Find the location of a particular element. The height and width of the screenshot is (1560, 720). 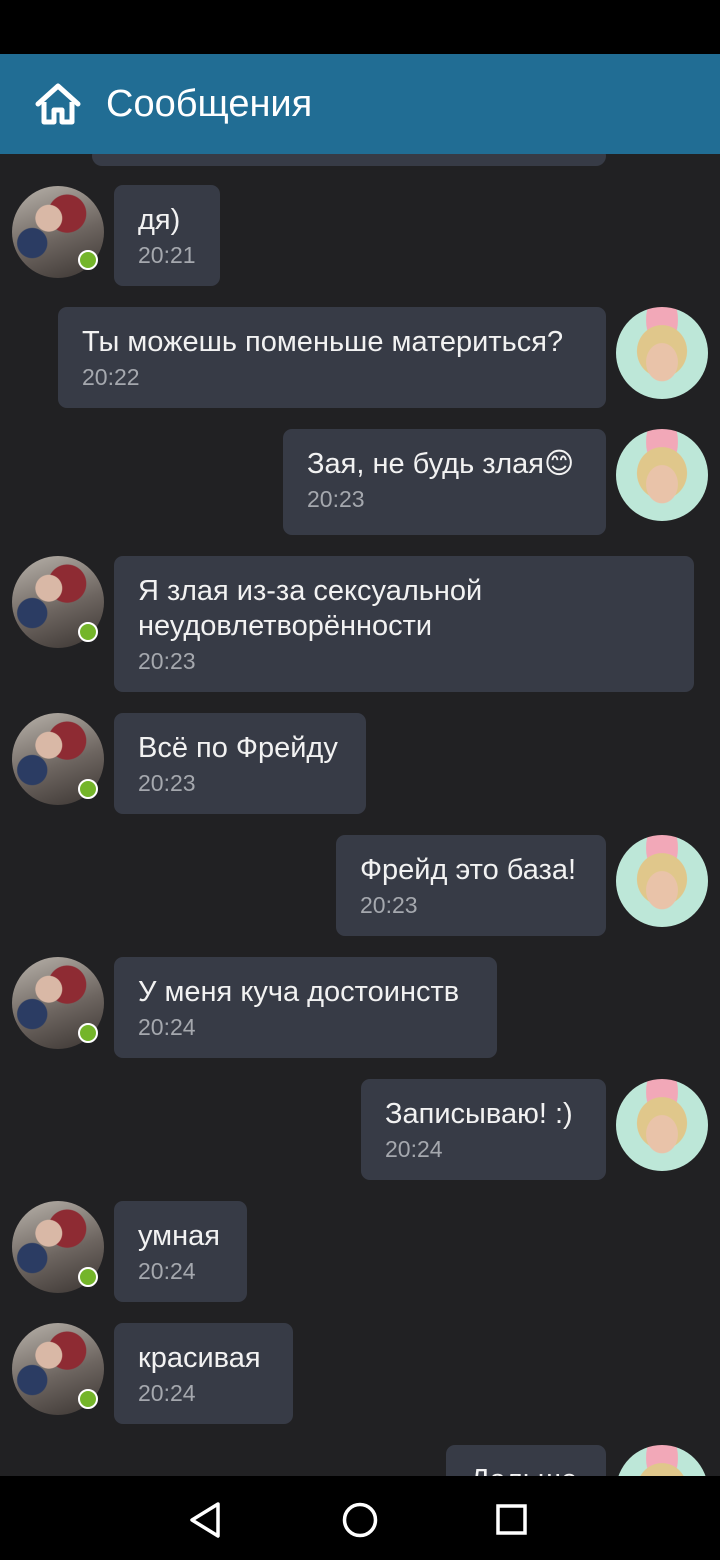

message-bubble: Ты можешь поменьше материться? 20:22 is located at coordinates (332, 357).